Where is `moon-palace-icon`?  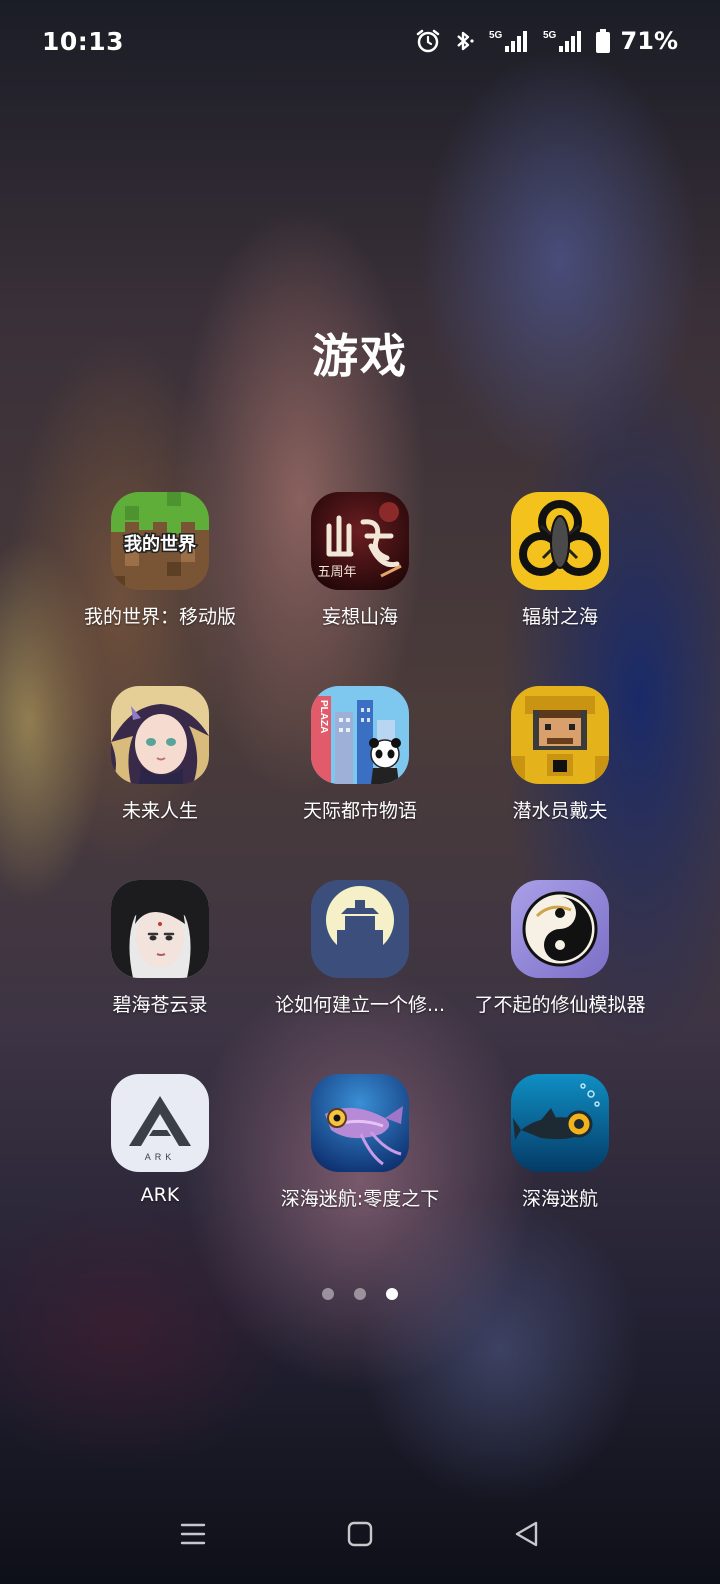
moon-palace-icon is located at coordinates (360, 929).